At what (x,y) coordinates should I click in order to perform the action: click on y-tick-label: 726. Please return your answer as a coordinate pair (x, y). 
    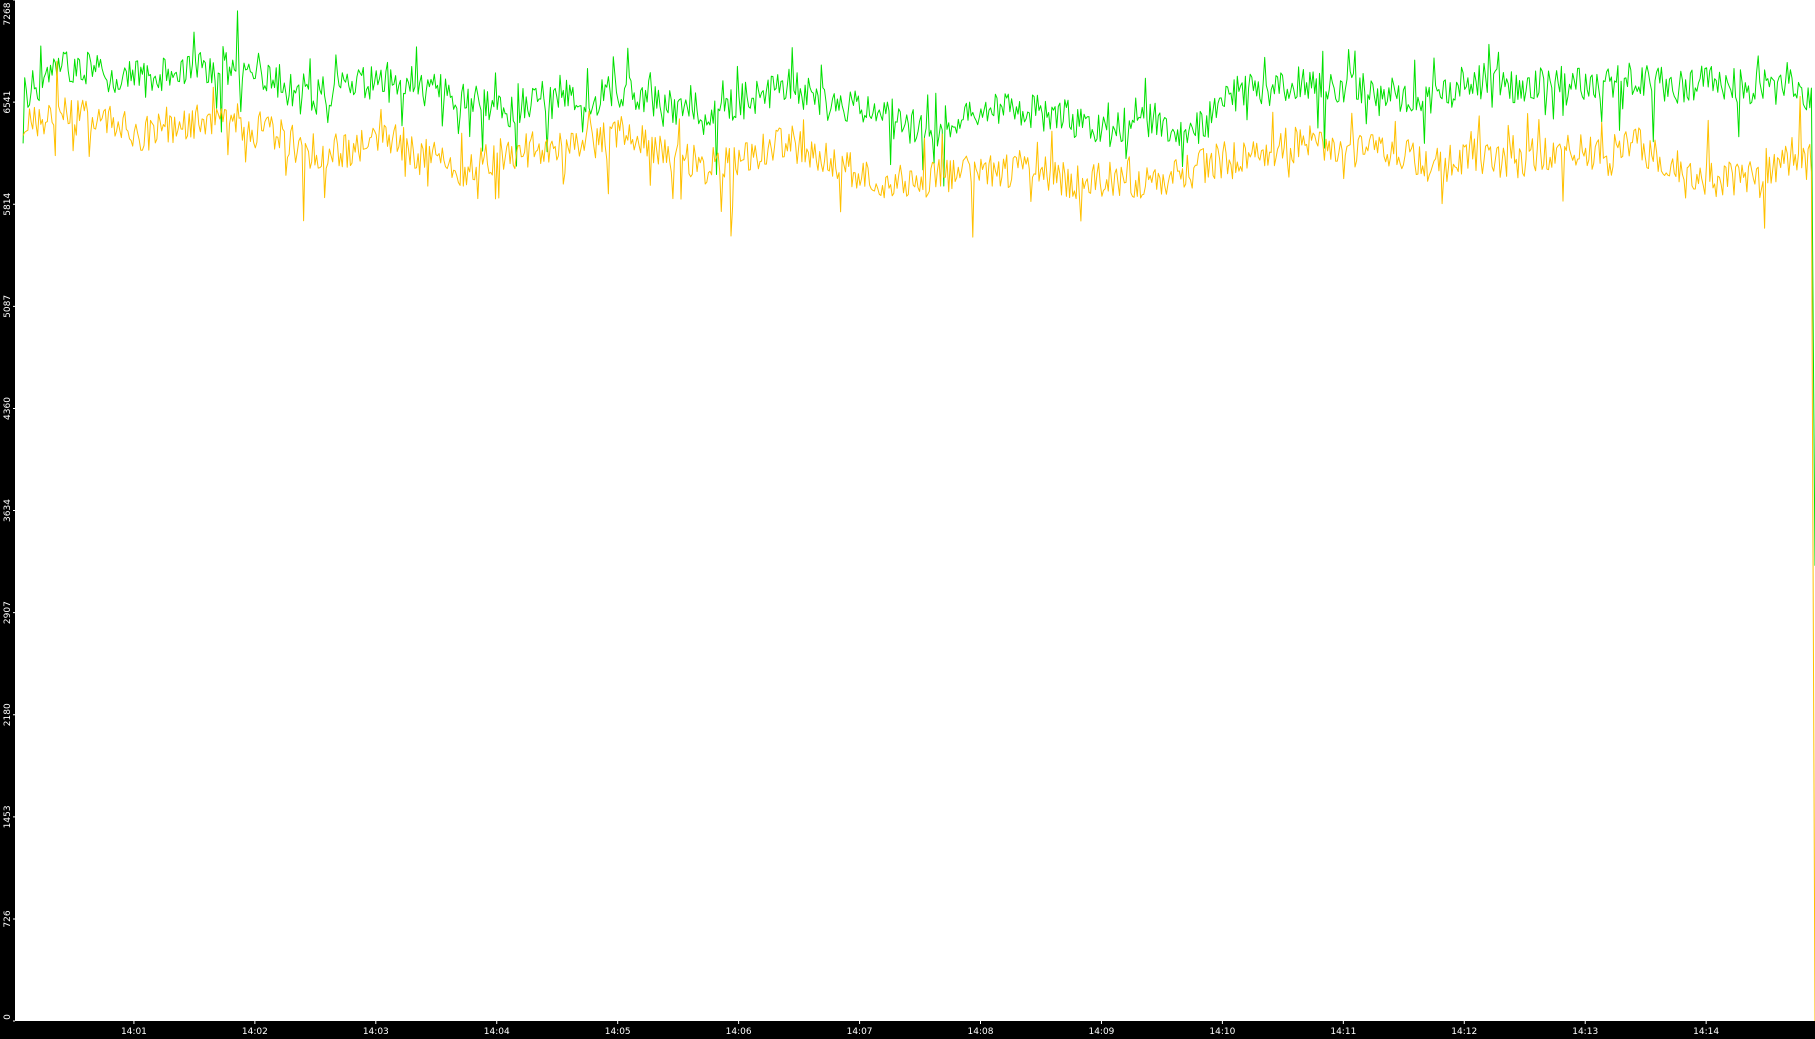
    Looking at the image, I should click on (8, 918).